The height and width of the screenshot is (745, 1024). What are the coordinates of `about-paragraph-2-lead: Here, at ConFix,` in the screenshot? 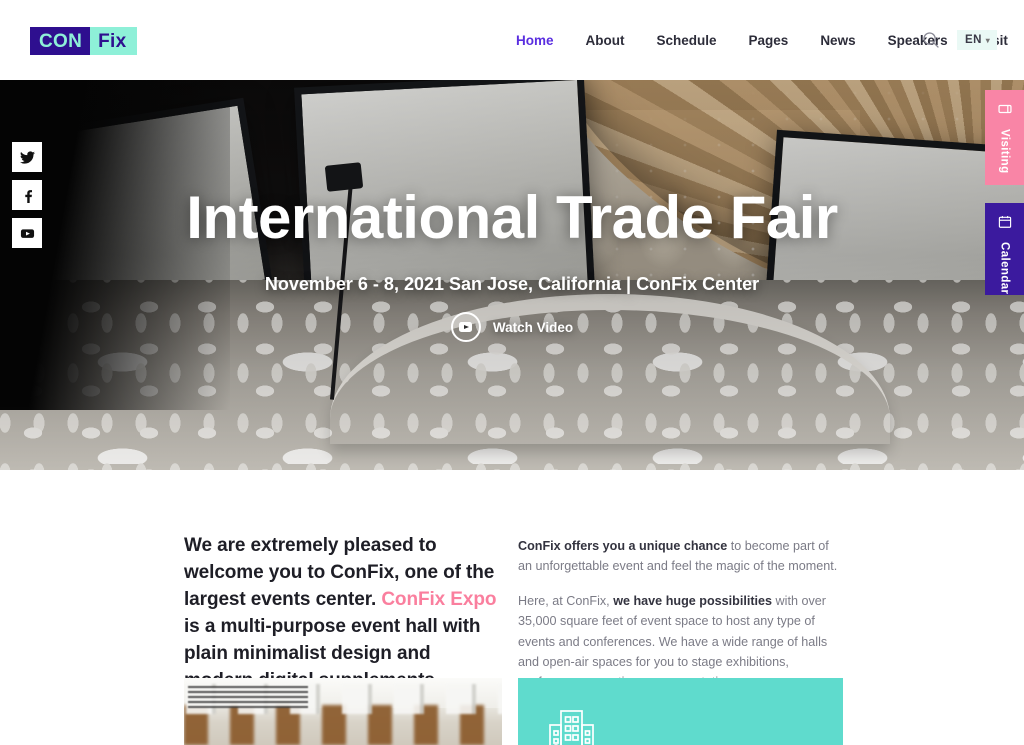 It's located at (566, 600).